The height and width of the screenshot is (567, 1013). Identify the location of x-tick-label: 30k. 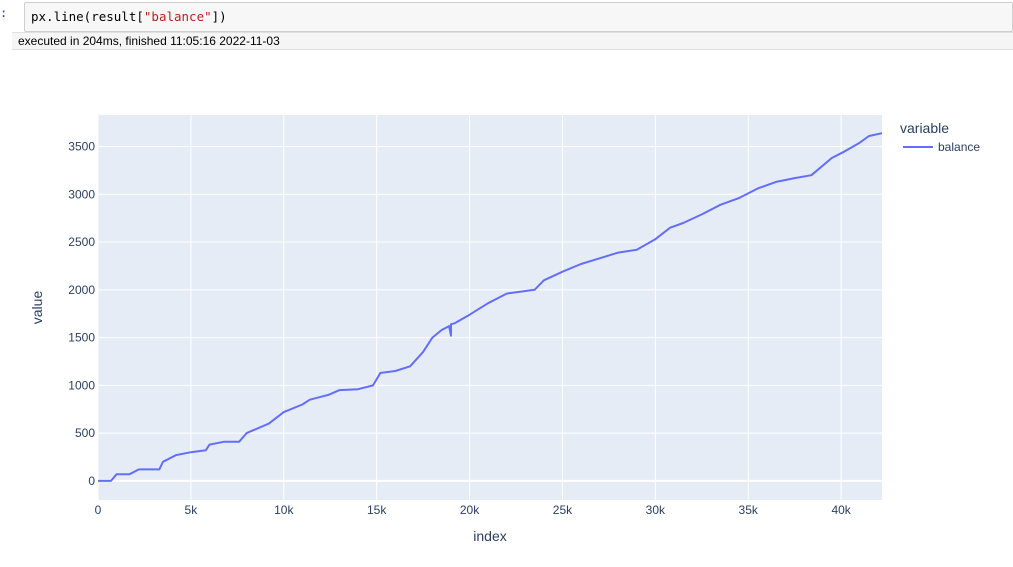
(656, 510).